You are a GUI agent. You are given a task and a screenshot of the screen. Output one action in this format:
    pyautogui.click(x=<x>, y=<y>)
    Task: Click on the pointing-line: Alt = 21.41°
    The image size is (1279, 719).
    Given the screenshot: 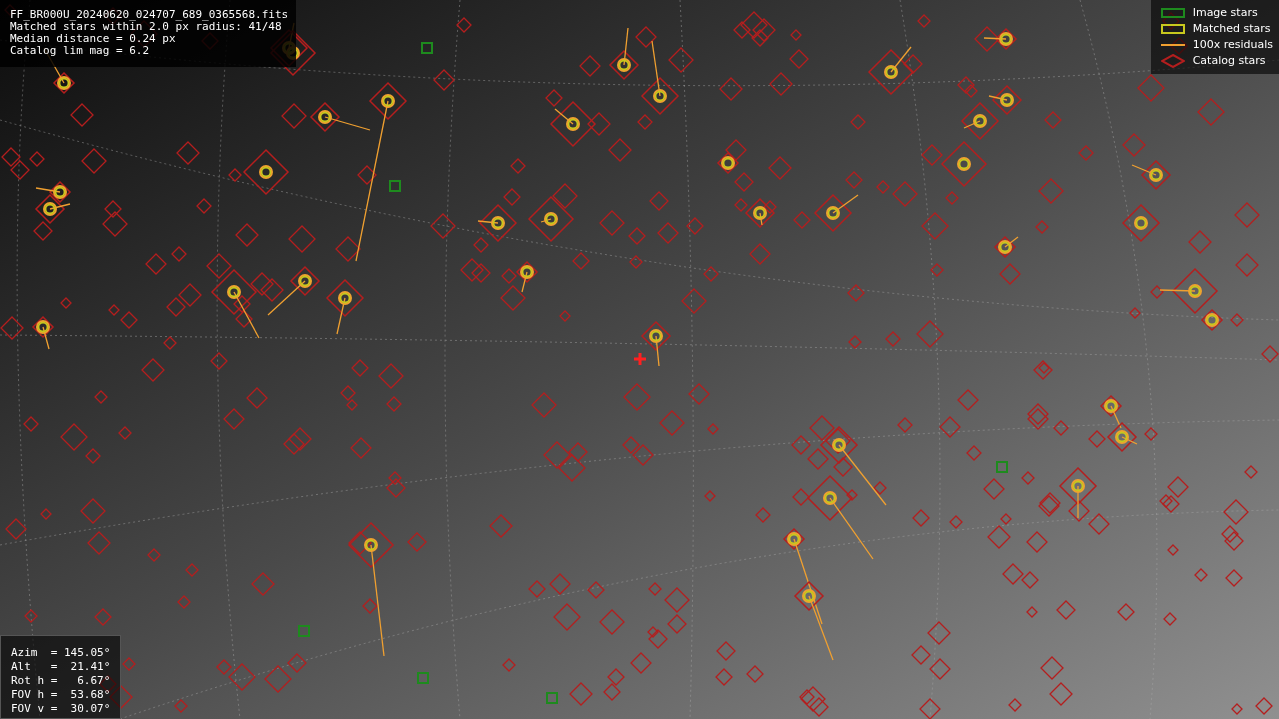 What is the action you would take?
    pyautogui.click(x=61, y=667)
    